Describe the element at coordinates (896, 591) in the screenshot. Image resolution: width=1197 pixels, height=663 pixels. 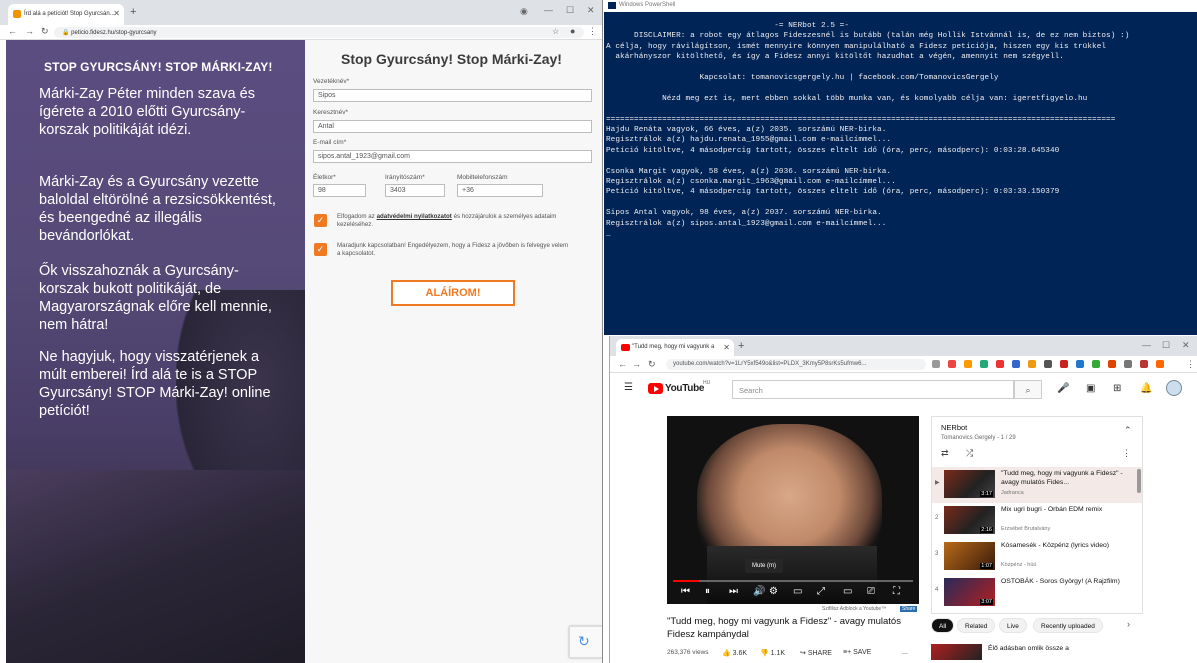
I see `fullscreen-icon: ⛶` at that location.